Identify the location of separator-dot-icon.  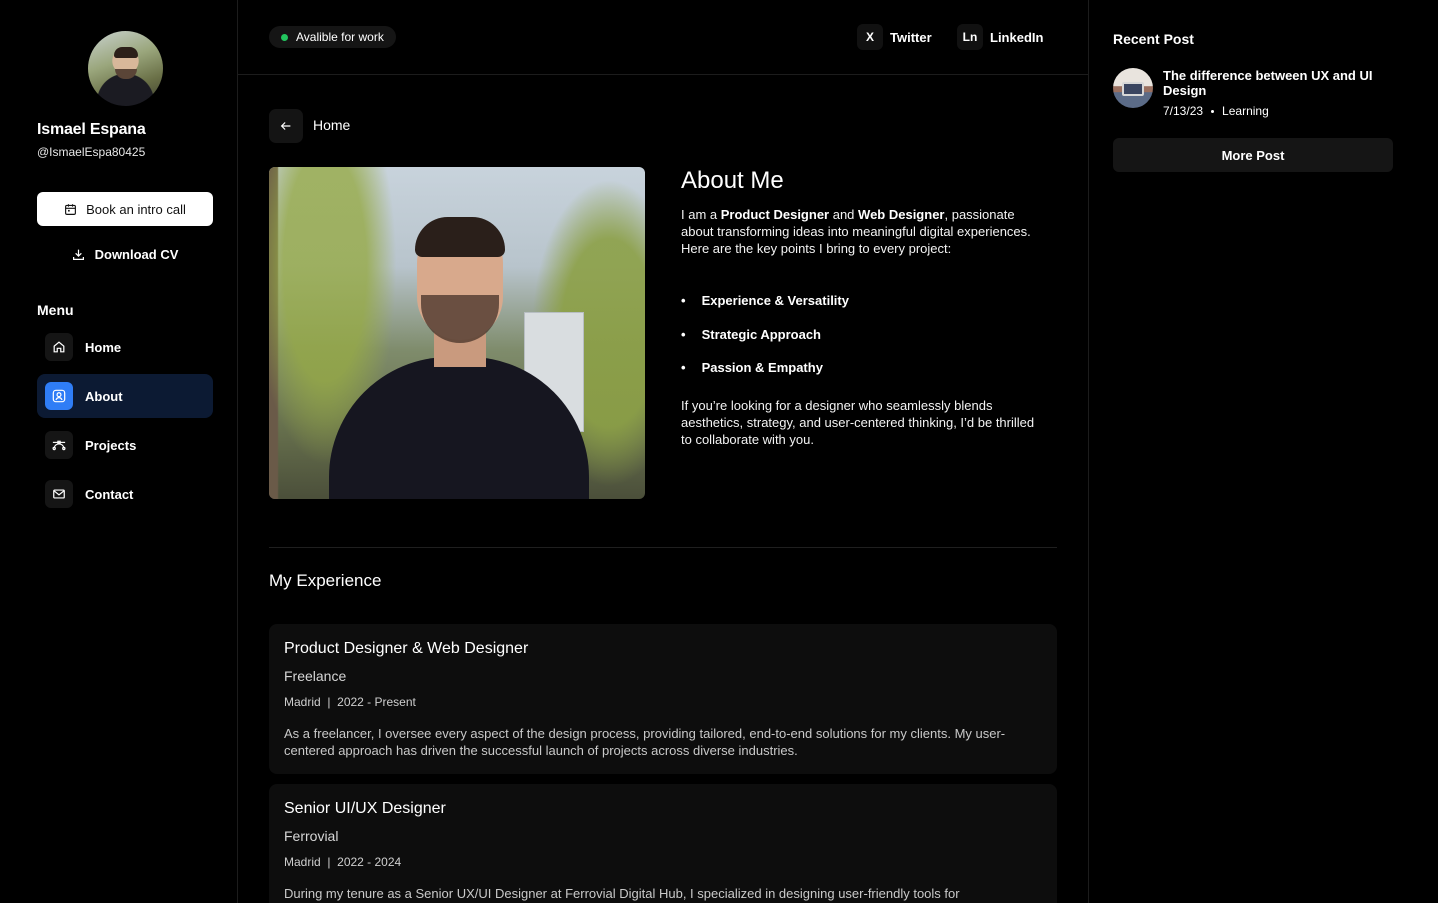
(1213, 111).